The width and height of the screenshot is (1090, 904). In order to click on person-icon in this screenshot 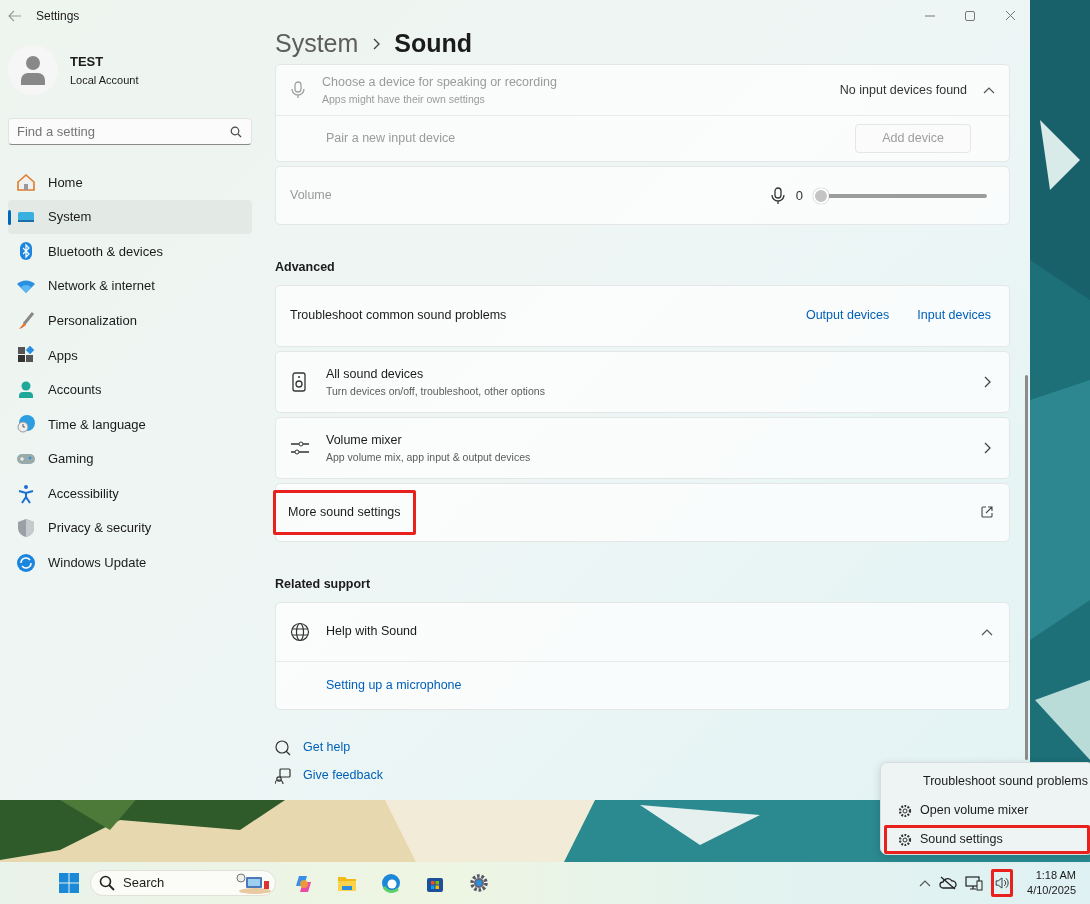, I will do `click(26, 389)`.